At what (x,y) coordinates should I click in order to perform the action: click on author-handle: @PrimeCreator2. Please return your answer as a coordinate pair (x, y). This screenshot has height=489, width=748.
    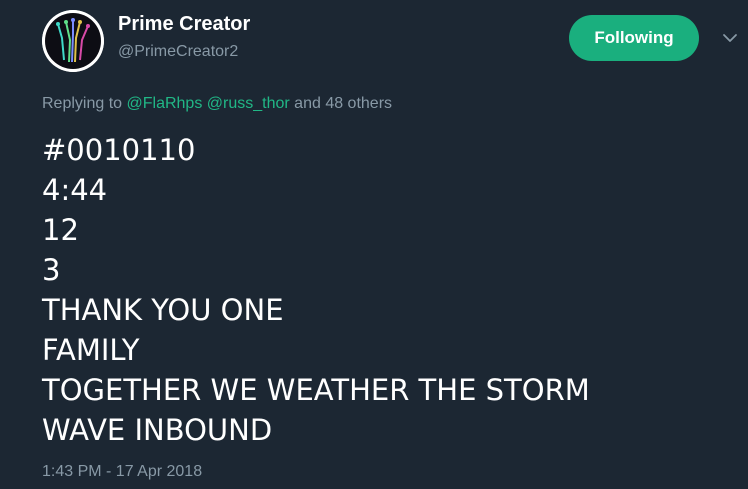
    Looking at the image, I should click on (178, 52).